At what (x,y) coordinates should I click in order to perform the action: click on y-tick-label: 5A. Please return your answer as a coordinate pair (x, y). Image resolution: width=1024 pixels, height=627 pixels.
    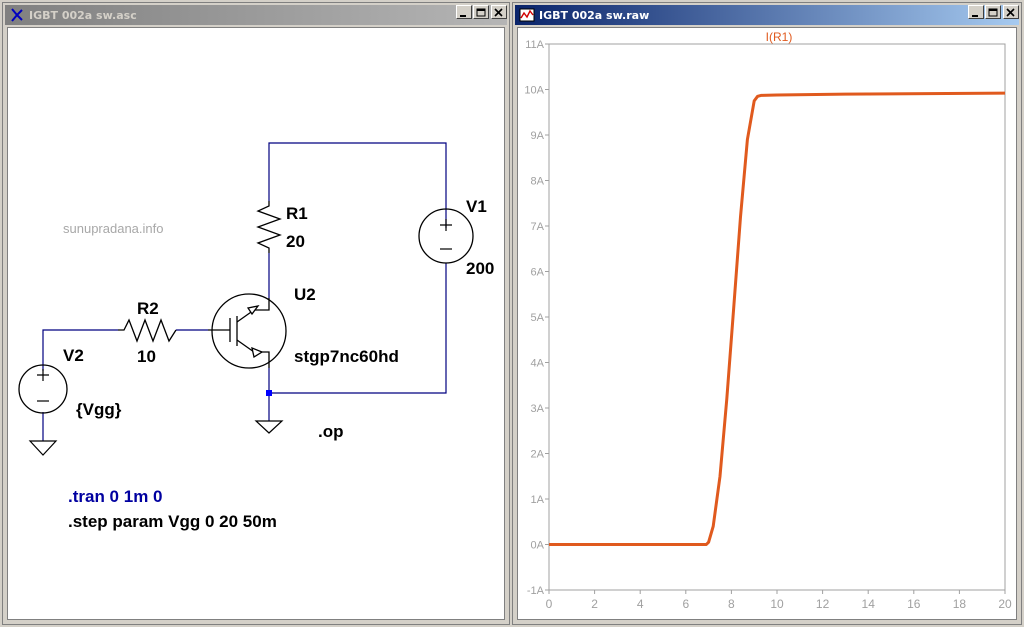
    Looking at the image, I should click on (538, 318).